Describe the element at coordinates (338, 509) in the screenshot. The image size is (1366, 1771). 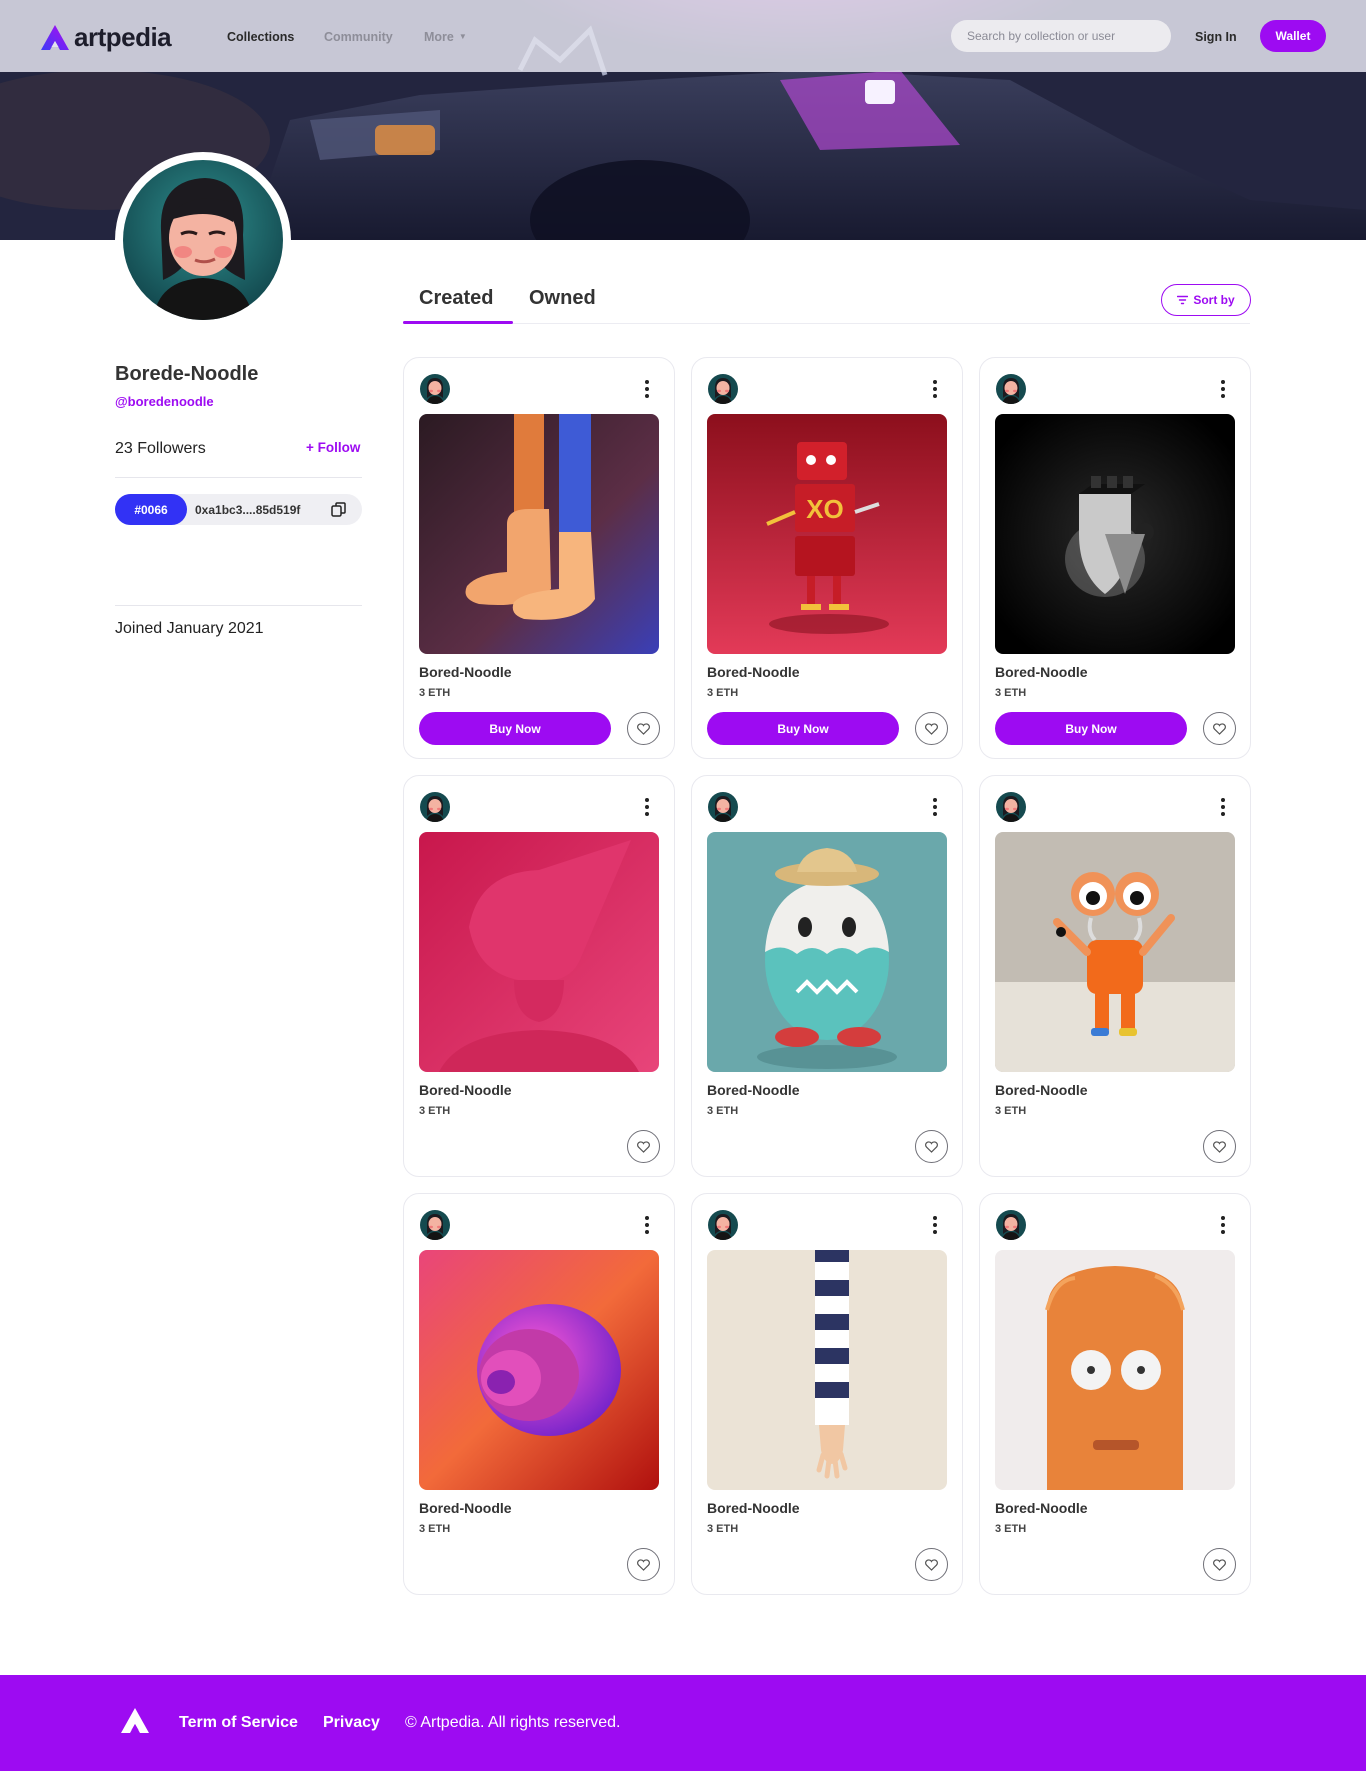
I see `copy-icon` at that location.